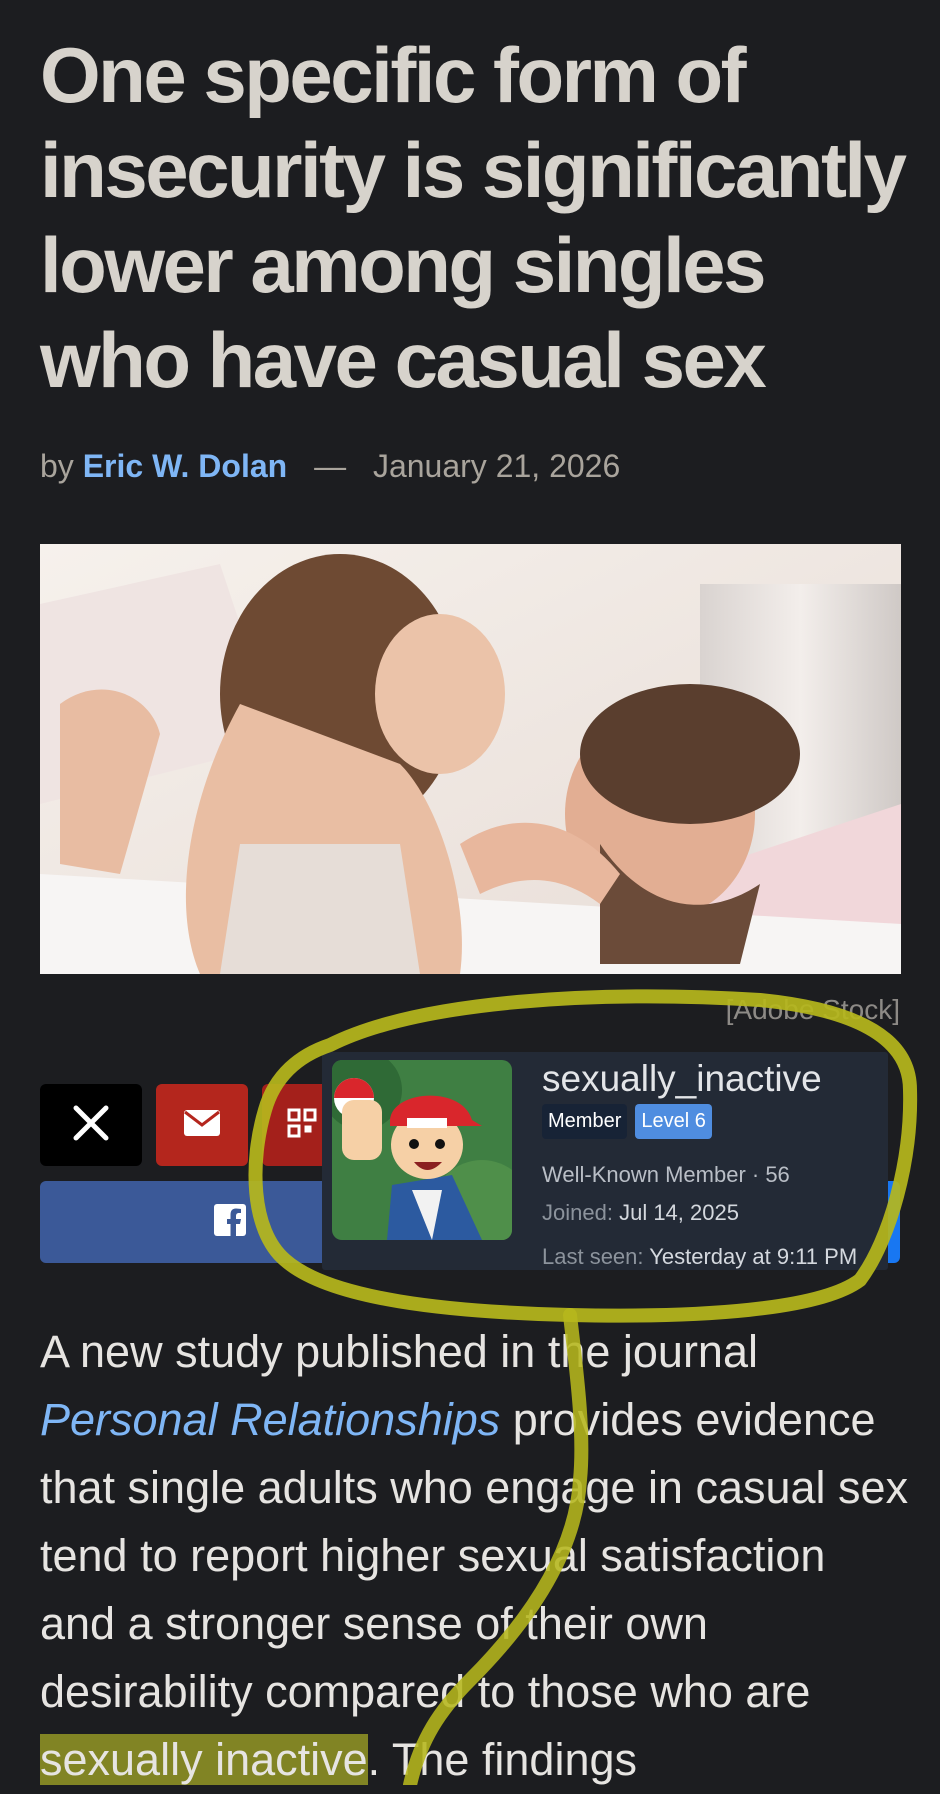 The height and width of the screenshot is (1794, 940). Describe the element at coordinates (753, 1256) in the screenshot. I see `last-seen-value: Yesterday at 9:11 PM` at that location.